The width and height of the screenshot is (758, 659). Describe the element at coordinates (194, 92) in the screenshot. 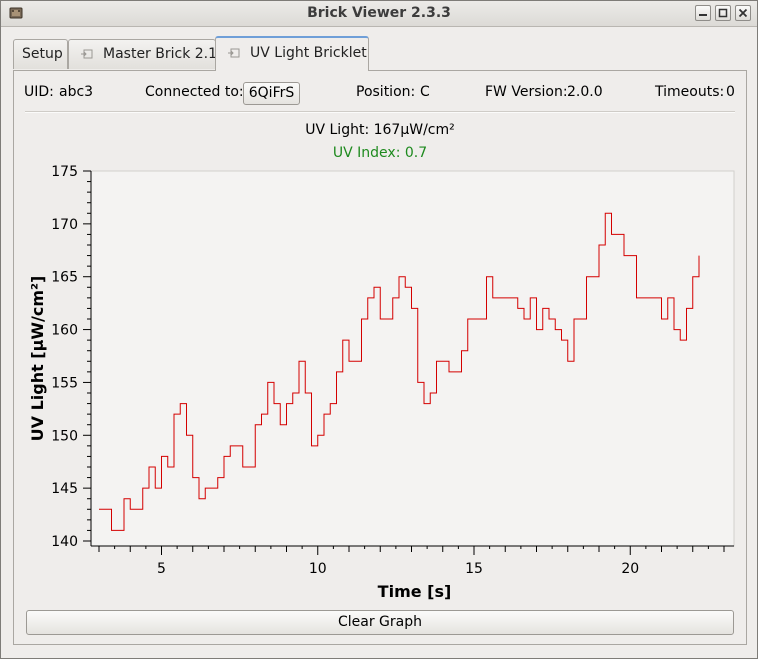

I see `connected-to-label: Connected to:` at that location.